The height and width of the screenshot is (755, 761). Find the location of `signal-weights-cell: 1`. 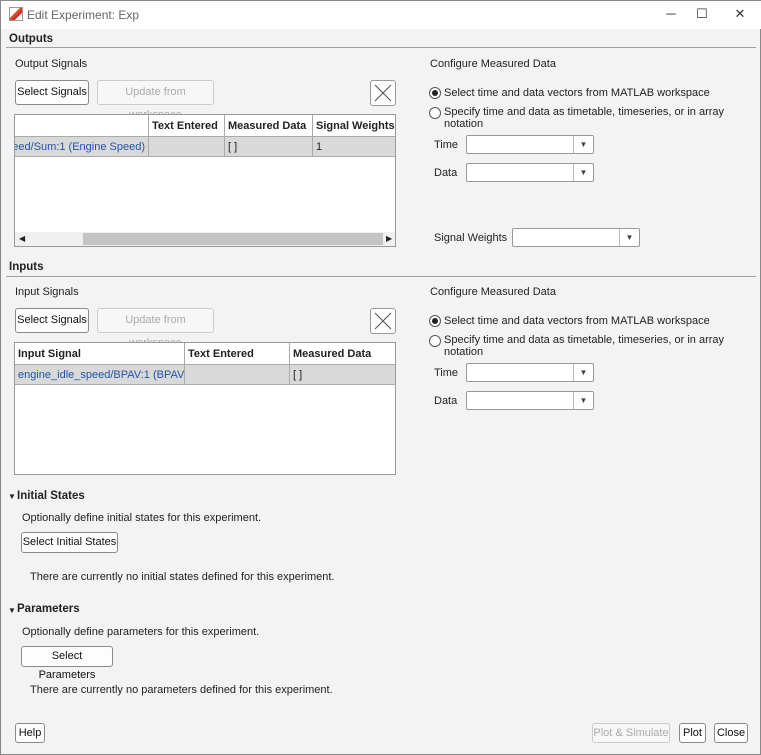

signal-weights-cell: 1 is located at coordinates (354, 147).